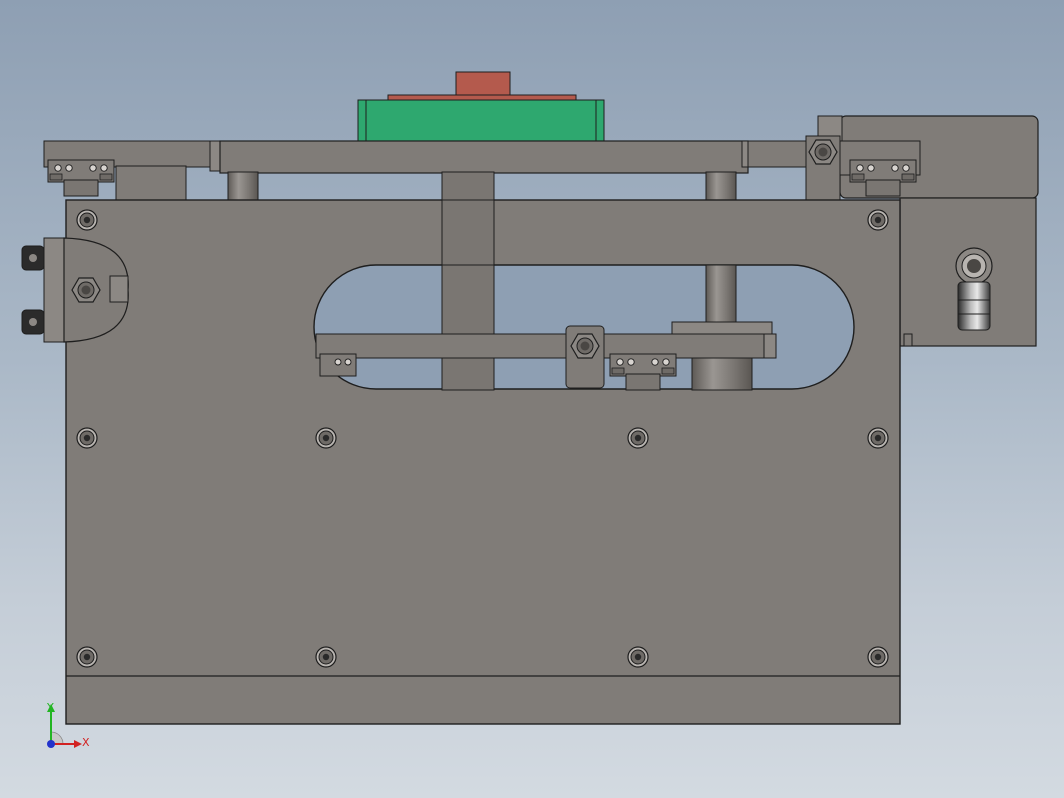  What do you see at coordinates (81, 178) in the screenshot?
I see `linear-guide-block-left` at bounding box center [81, 178].